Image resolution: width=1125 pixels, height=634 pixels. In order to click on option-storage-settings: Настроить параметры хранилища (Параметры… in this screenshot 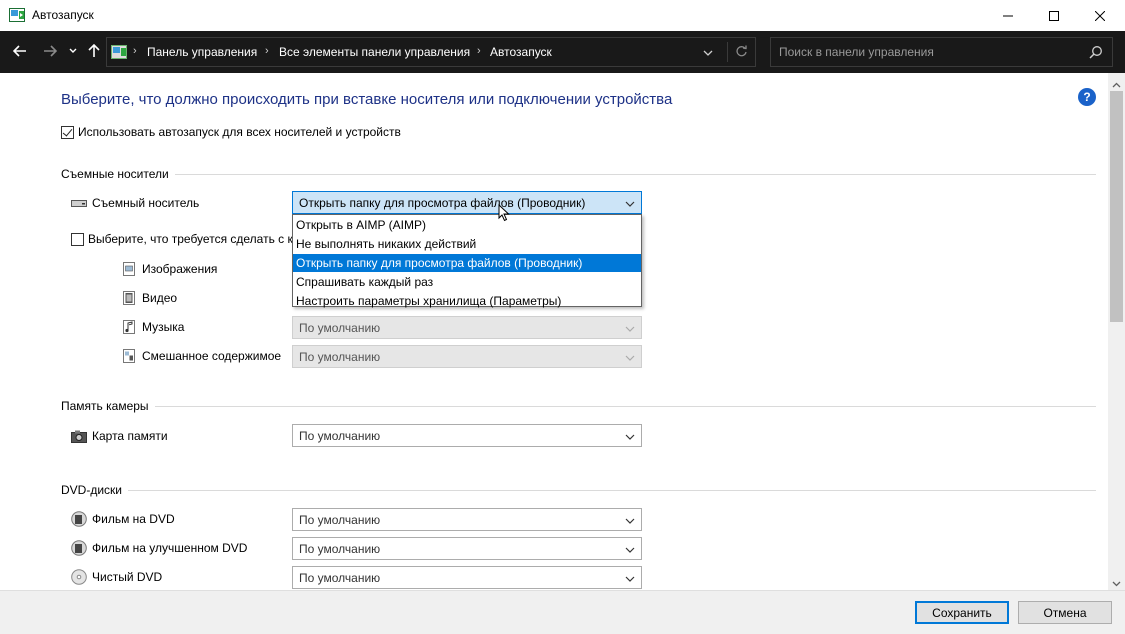, I will do `click(467, 301)`.